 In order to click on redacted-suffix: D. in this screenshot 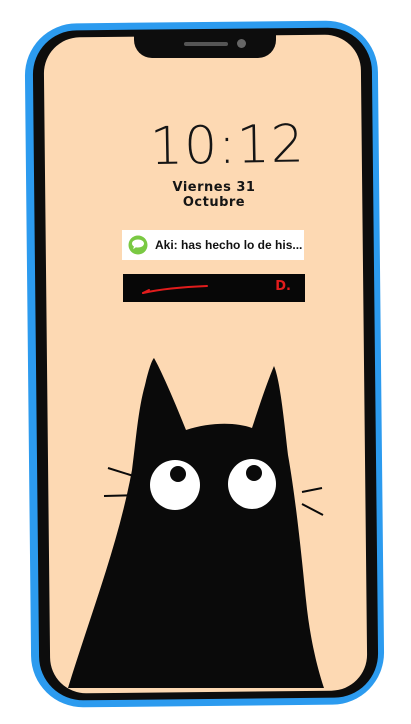, I will do `click(283, 286)`.